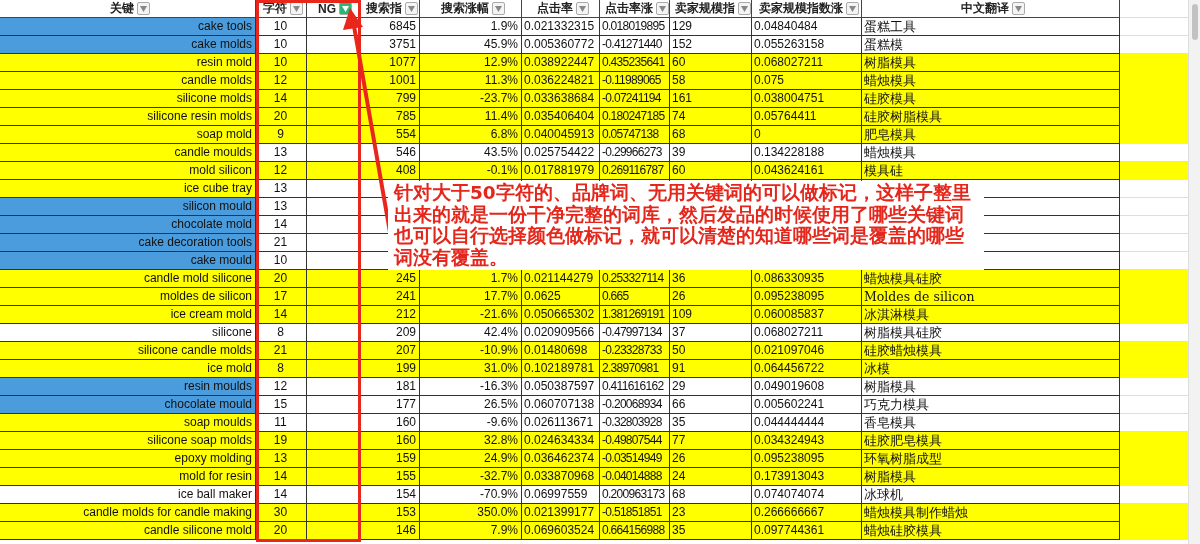  I want to click on table-cell: 1001, so click(390, 81).